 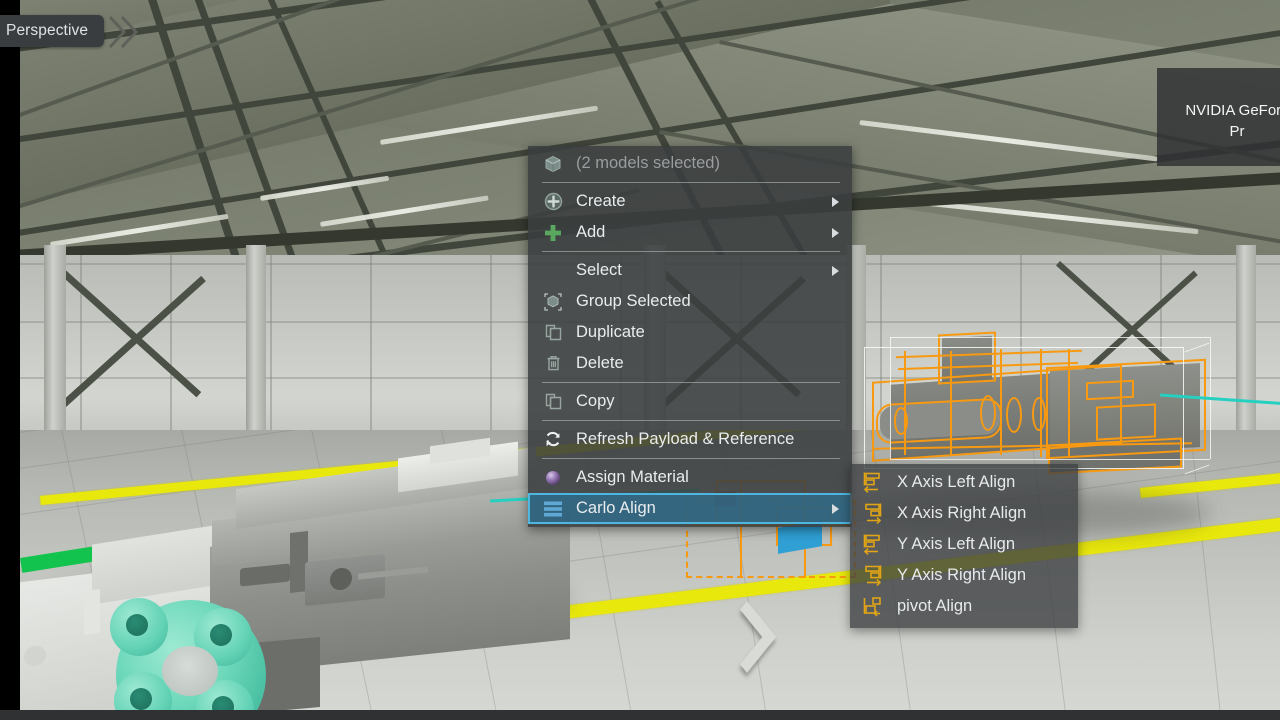 What do you see at coordinates (690, 201) in the screenshot?
I see `menu-item-create: Create` at bounding box center [690, 201].